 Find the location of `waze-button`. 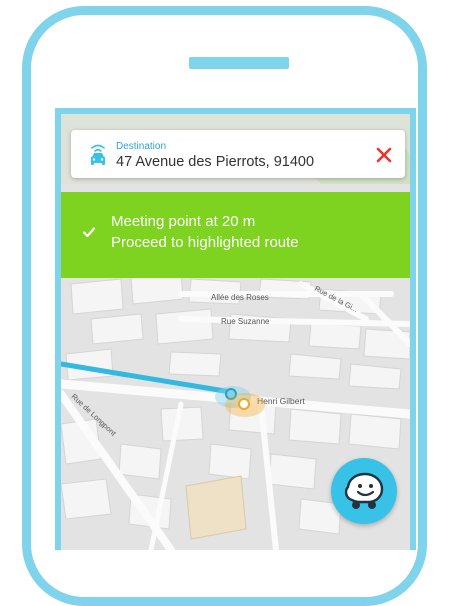

waze-button is located at coordinates (364, 491).